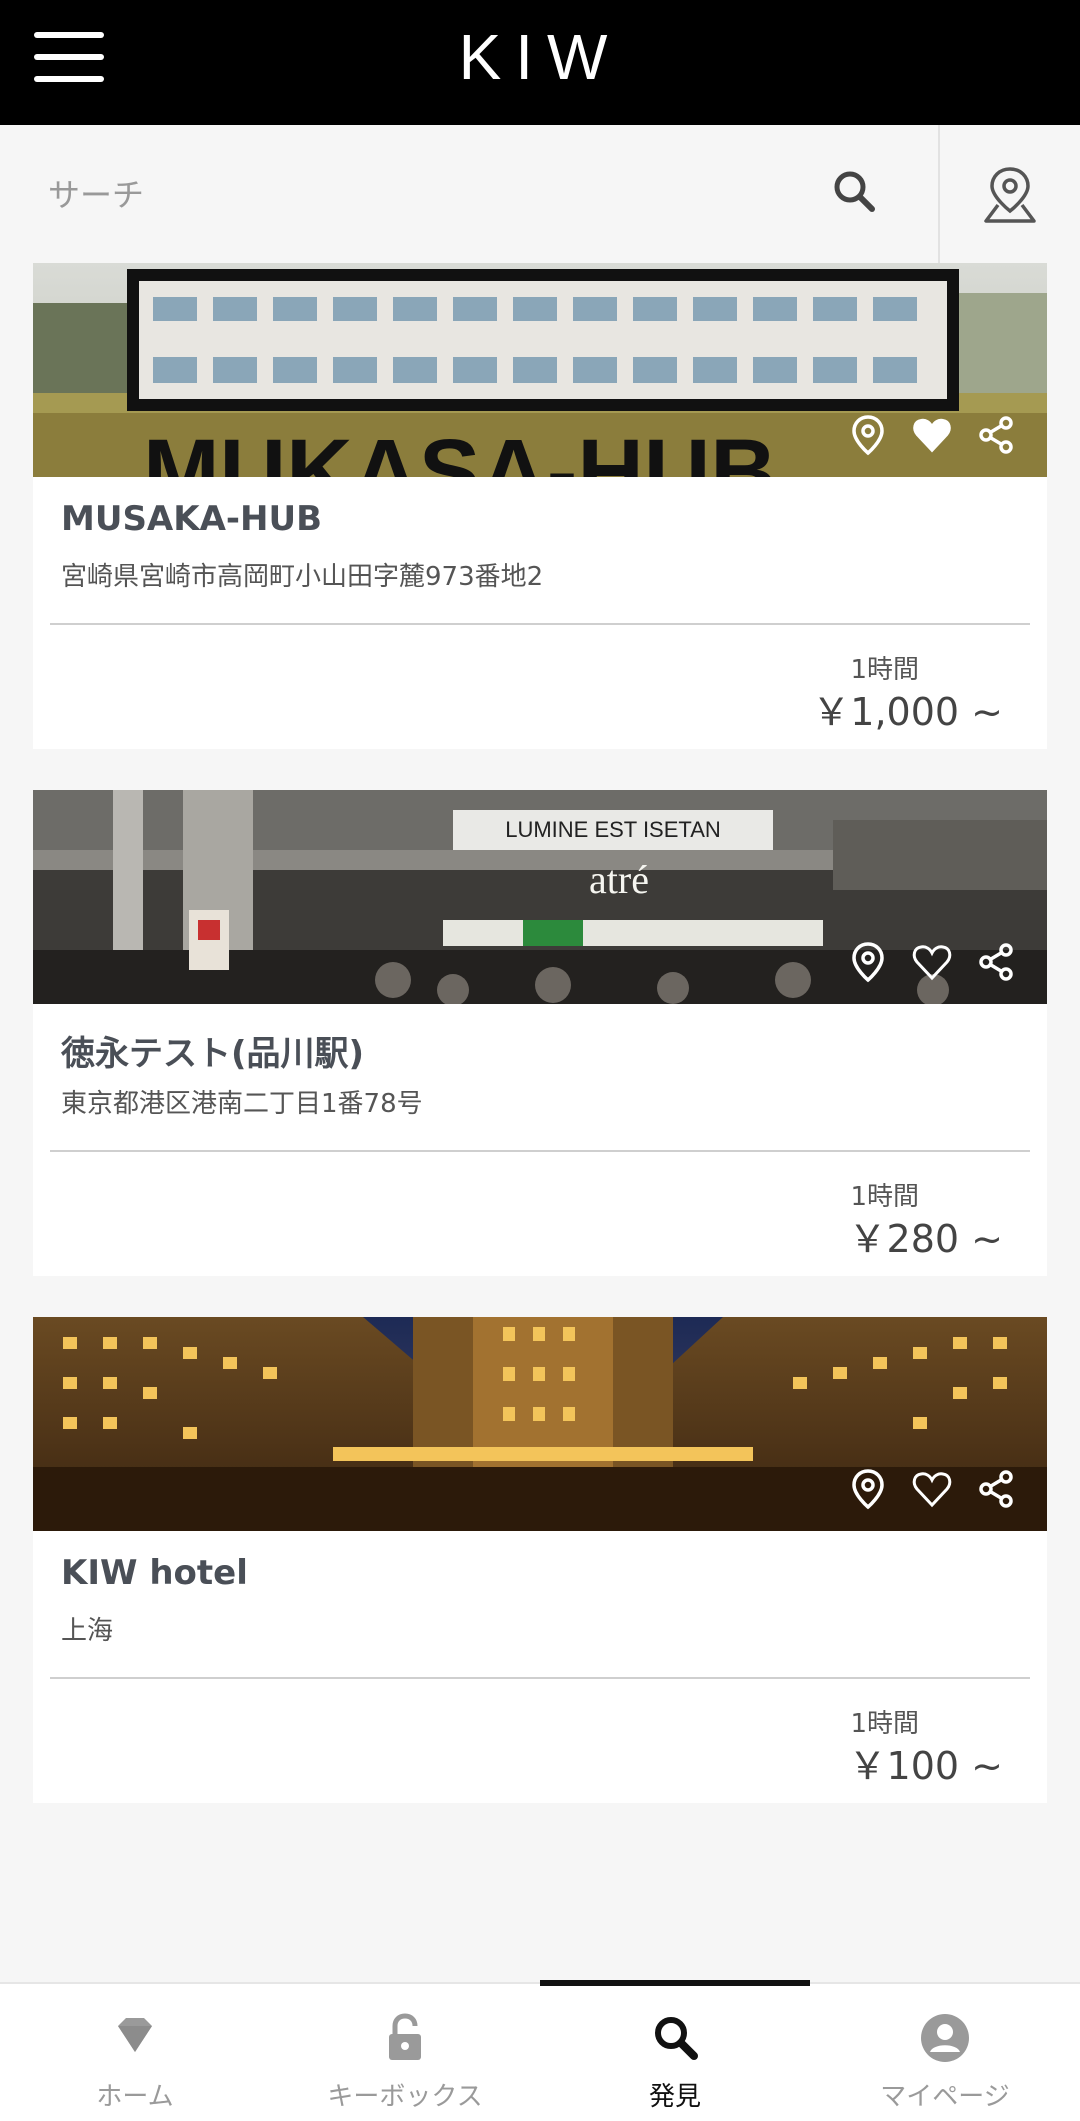 This screenshot has height=2121, width=1080. Describe the element at coordinates (945, 2038) in the screenshot. I see `user-icon` at that location.